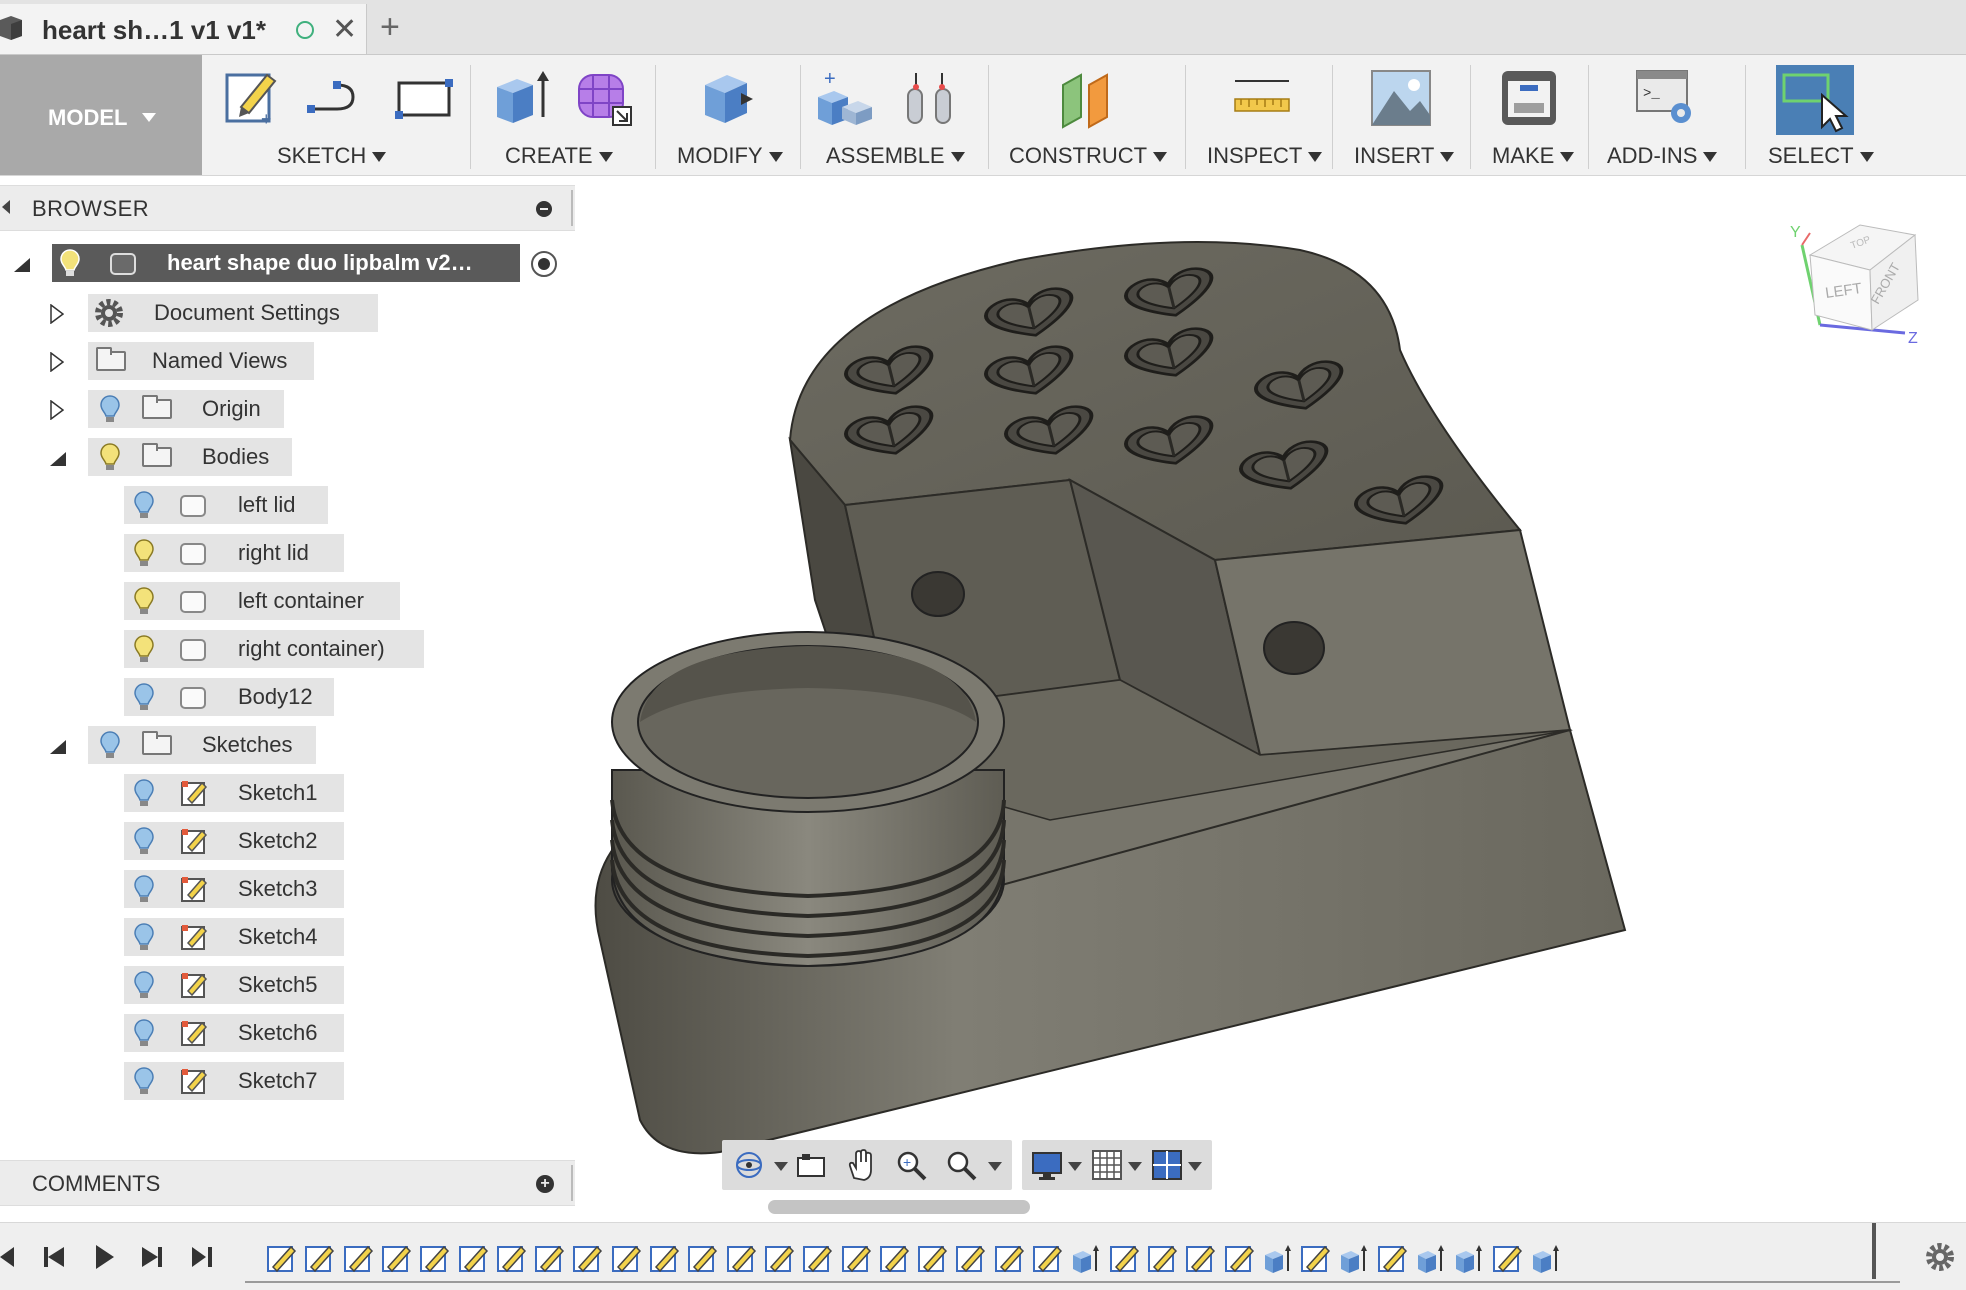 The image size is (1966, 1290). Describe the element at coordinates (287, 457) in the screenshot. I see `tree-row-bodies: Bodies` at that location.